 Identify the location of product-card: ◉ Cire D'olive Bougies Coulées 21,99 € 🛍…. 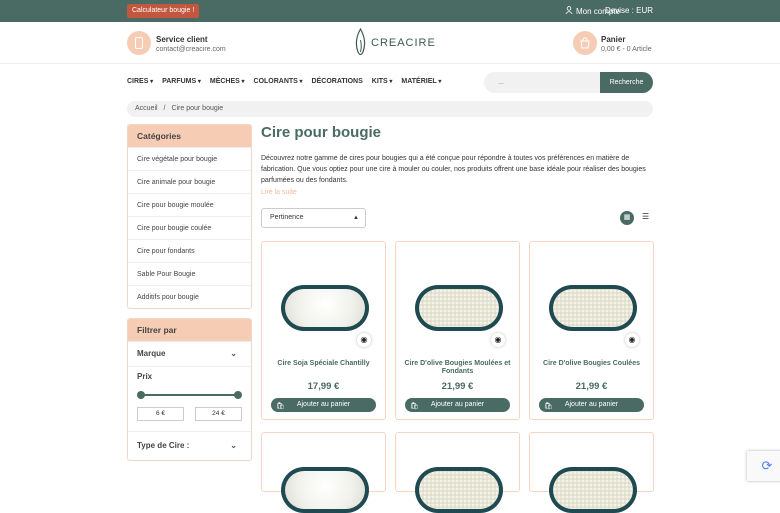
(591, 330).